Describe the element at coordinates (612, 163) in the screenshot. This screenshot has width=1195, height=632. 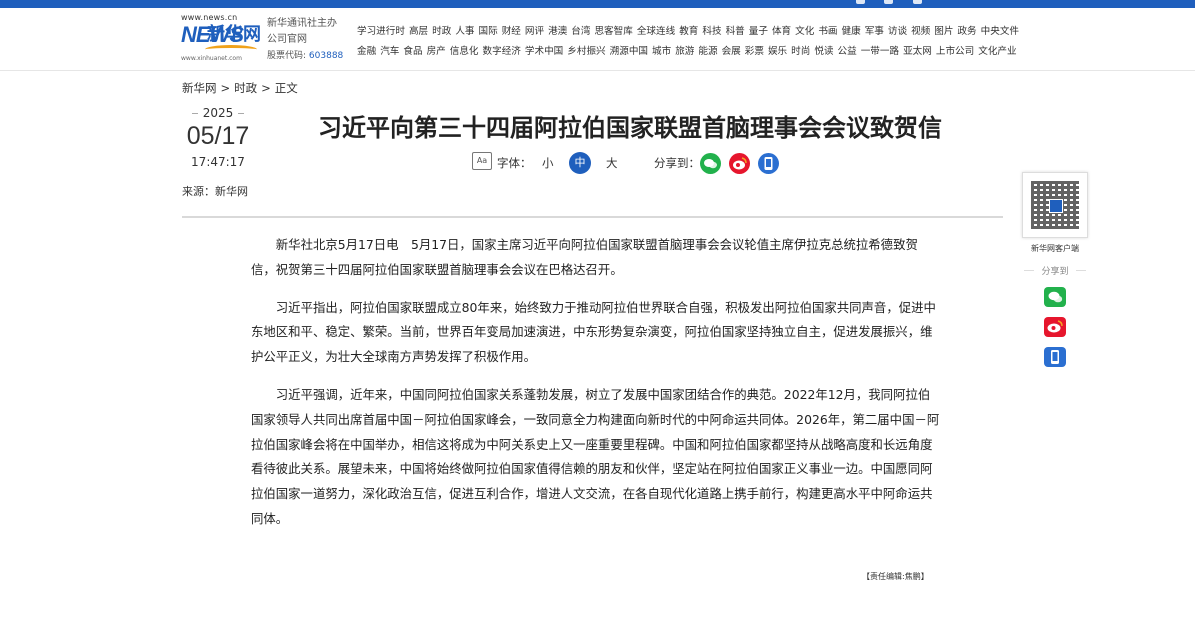
I see `font-size-large-button: 大` at that location.